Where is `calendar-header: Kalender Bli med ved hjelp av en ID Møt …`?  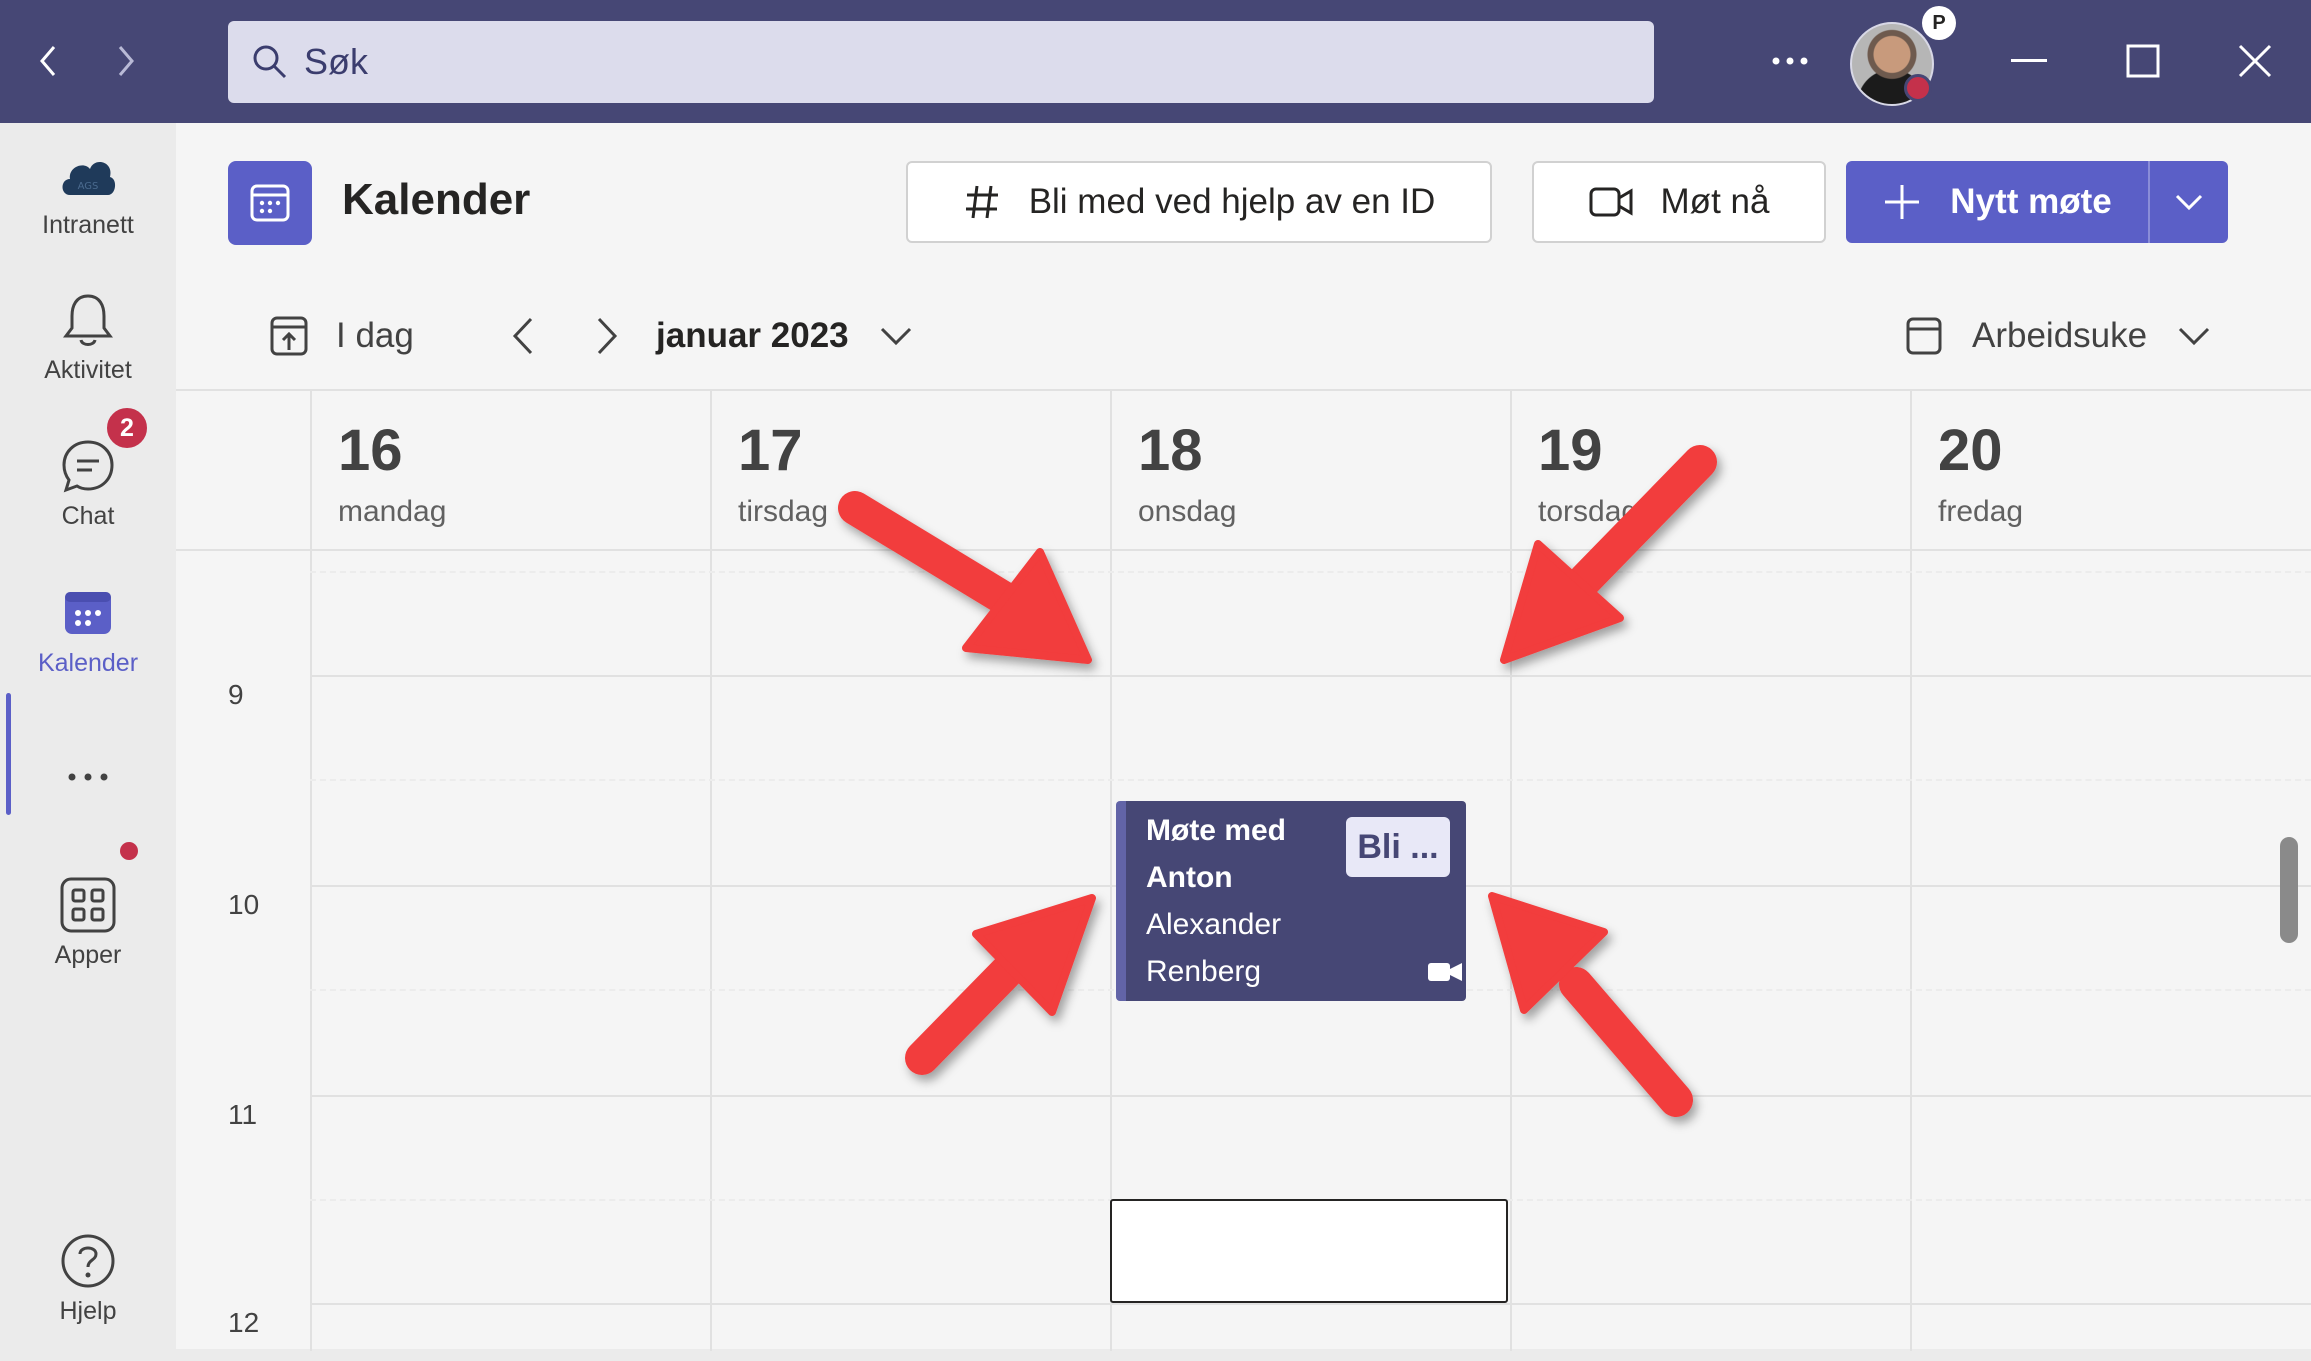 calendar-header: Kalender Bli med ved hjelp av en ID Møt … is located at coordinates (1243, 203).